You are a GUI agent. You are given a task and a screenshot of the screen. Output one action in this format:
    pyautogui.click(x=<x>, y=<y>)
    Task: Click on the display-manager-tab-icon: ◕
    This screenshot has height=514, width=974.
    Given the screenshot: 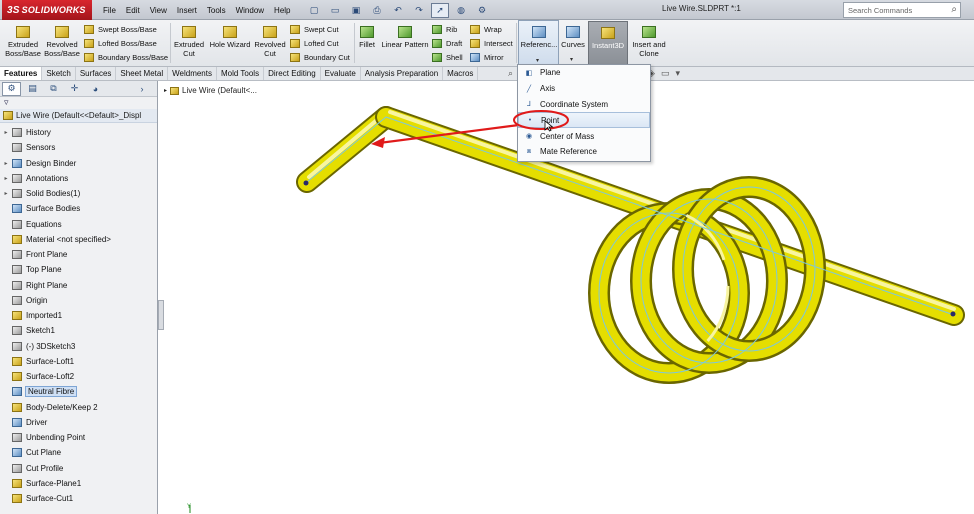 What is the action you would take?
    pyautogui.click(x=95, y=89)
    